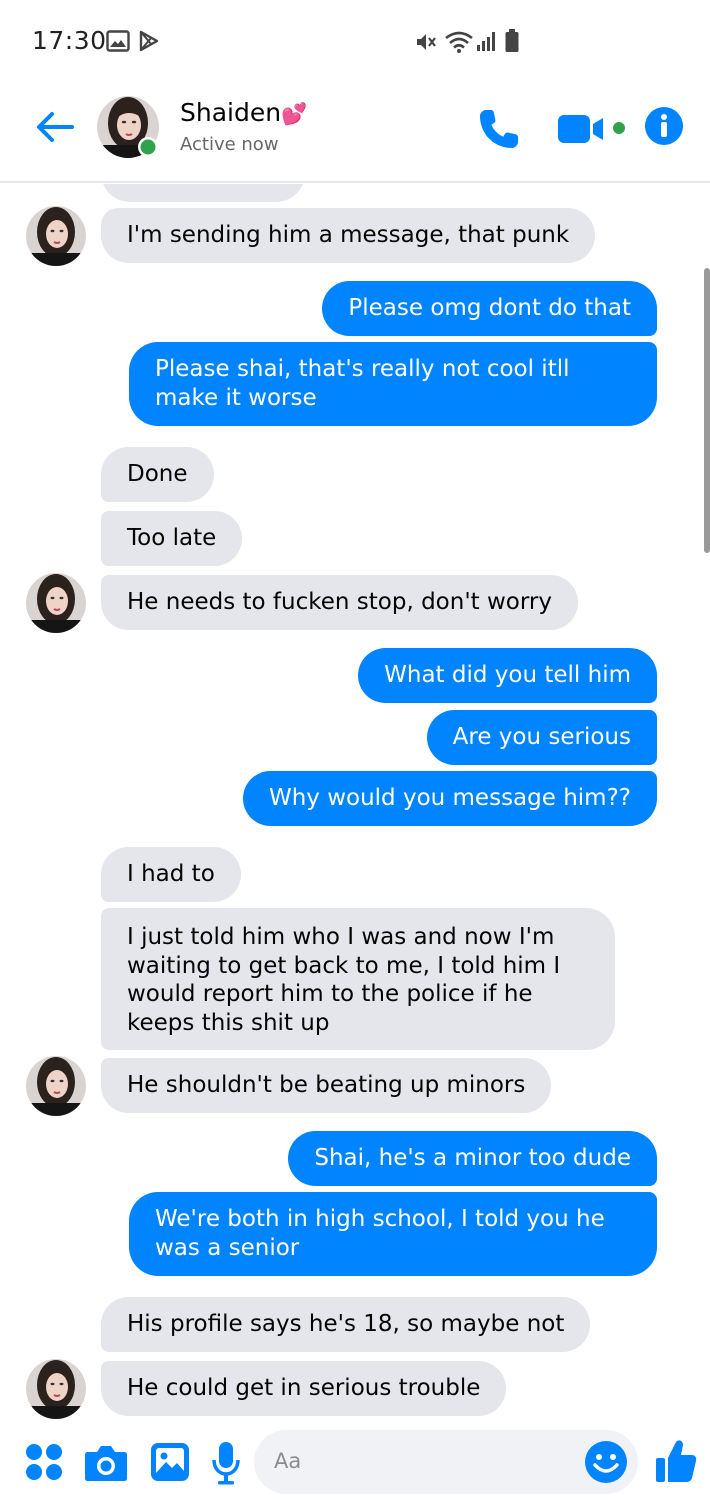 This screenshot has width=710, height=1500. Describe the element at coordinates (294, 114) in the screenshot. I see `heart-emoji: 💕` at that location.